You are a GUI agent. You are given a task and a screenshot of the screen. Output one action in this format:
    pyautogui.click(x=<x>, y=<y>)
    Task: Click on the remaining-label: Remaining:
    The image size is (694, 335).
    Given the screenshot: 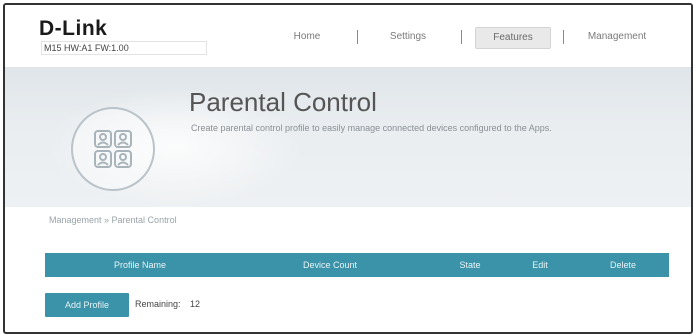 What is the action you would take?
    pyautogui.click(x=158, y=304)
    